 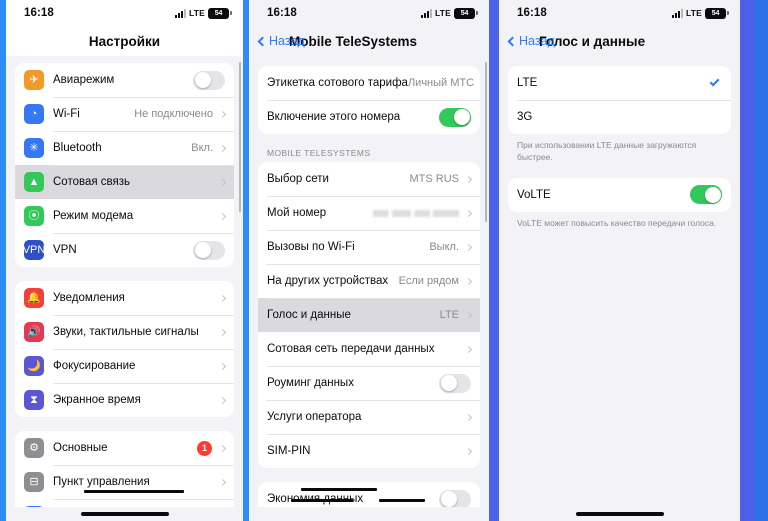 I want to click on list-item: 🔔 Уведомления, so click(x=124, y=298).